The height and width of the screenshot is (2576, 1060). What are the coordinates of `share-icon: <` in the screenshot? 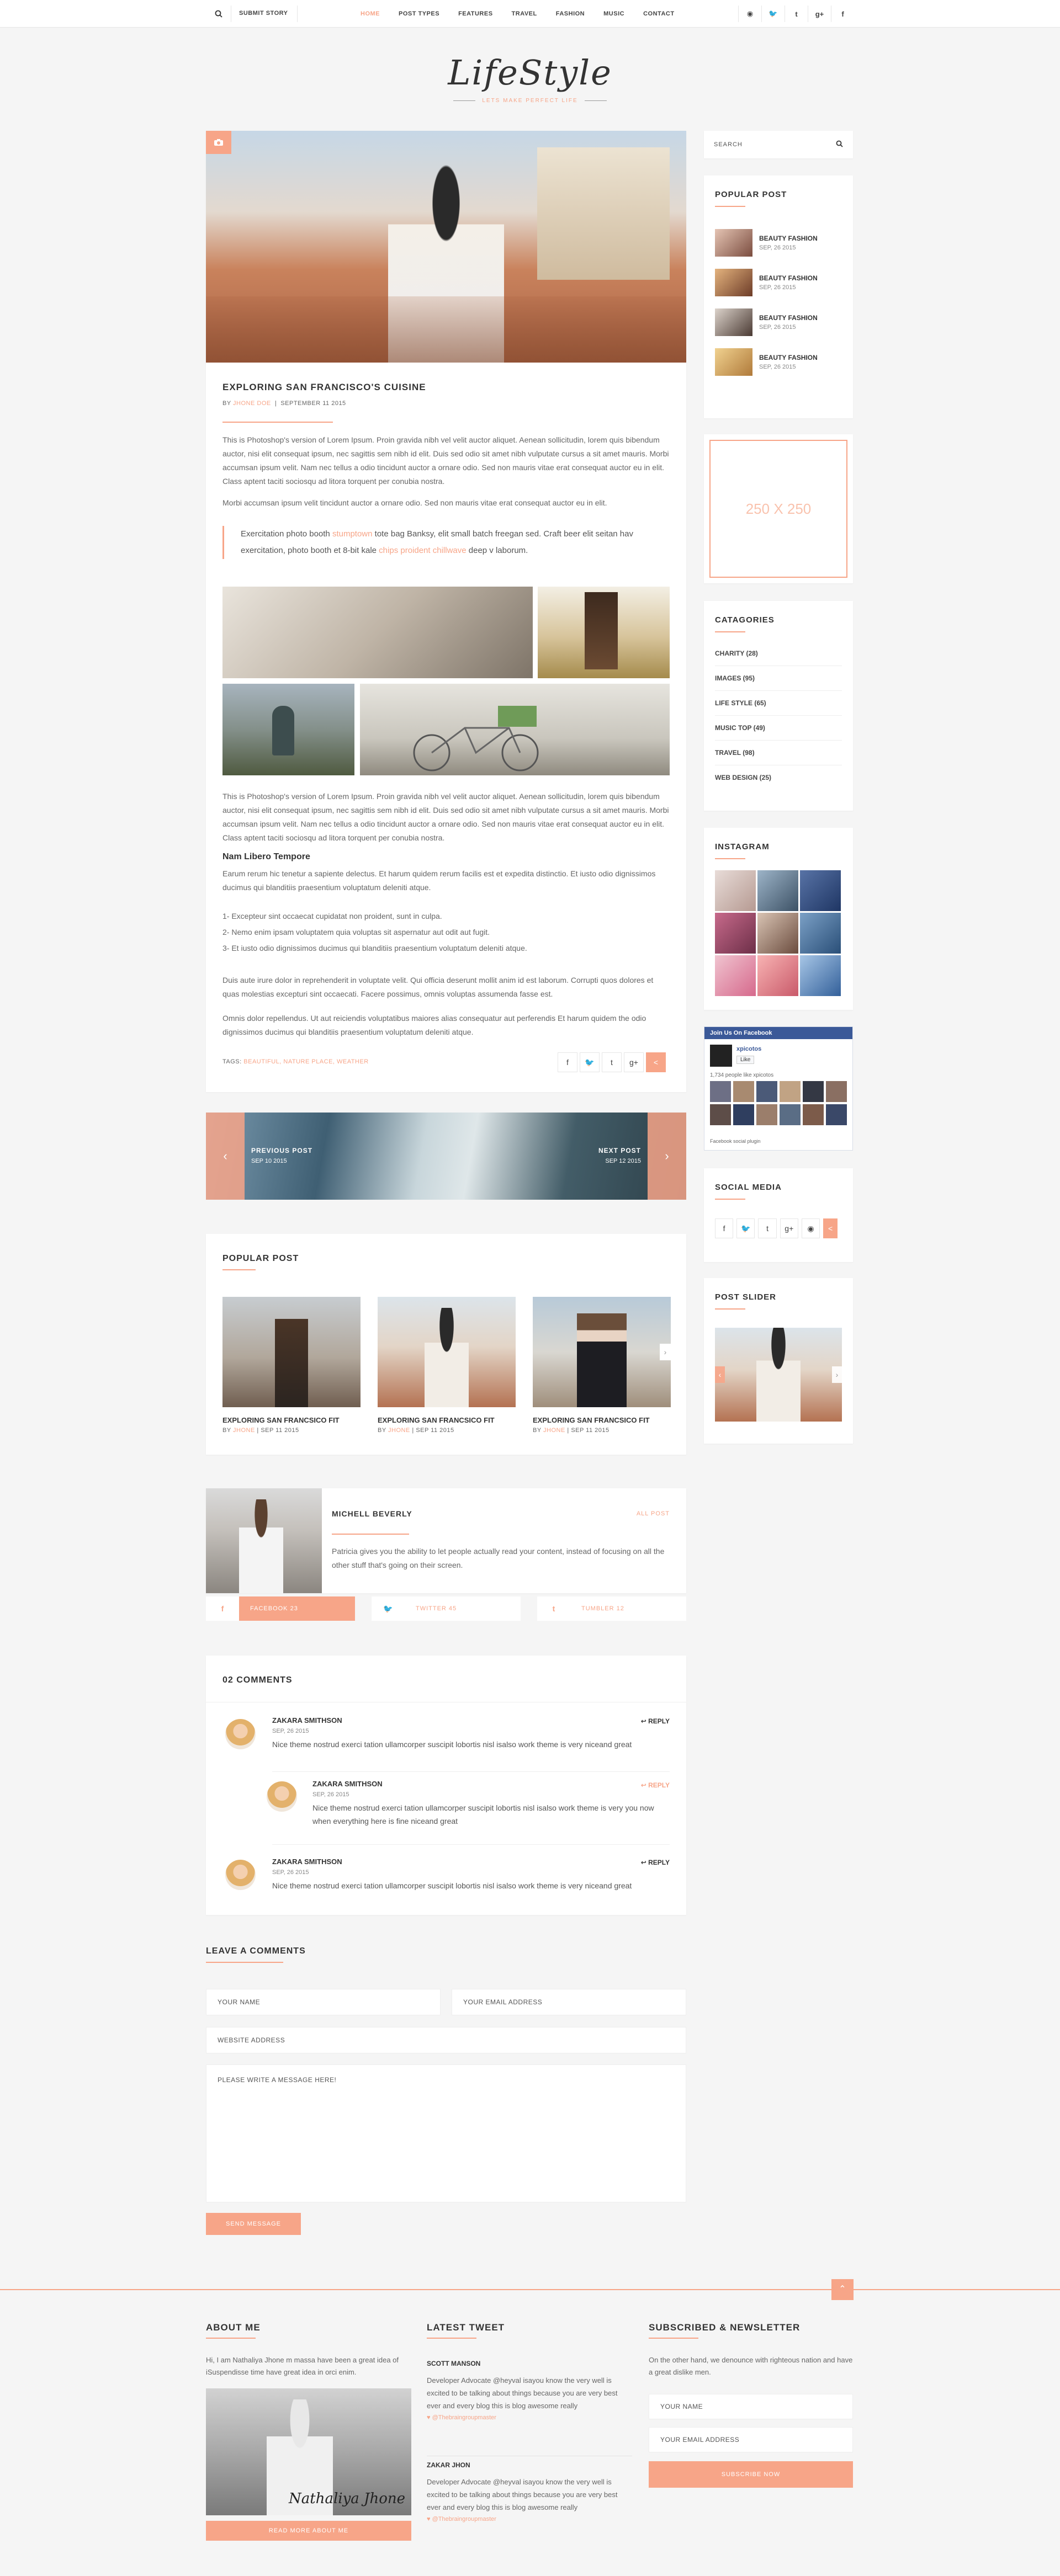 It's located at (656, 1062).